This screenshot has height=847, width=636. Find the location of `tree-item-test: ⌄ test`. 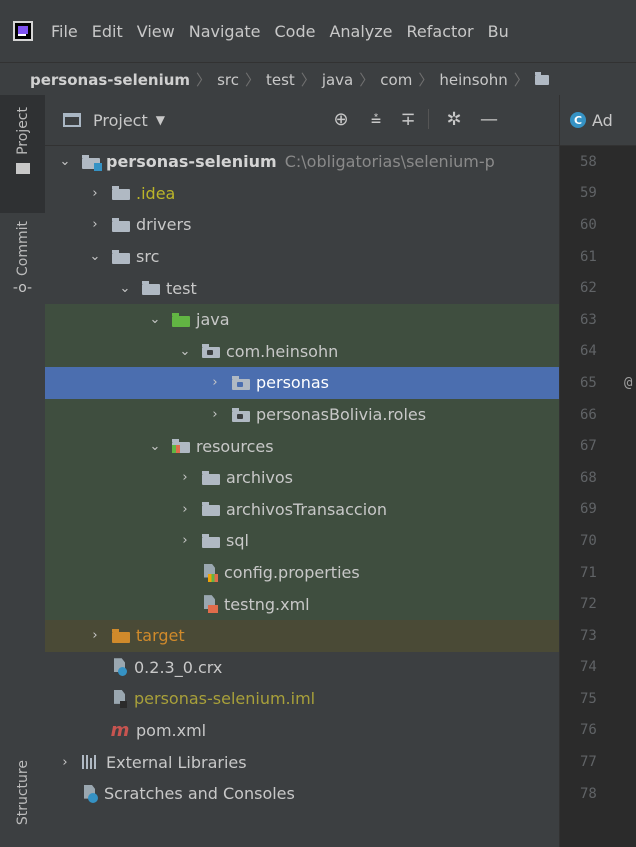

tree-item-test: ⌄ test is located at coordinates (302, 288).